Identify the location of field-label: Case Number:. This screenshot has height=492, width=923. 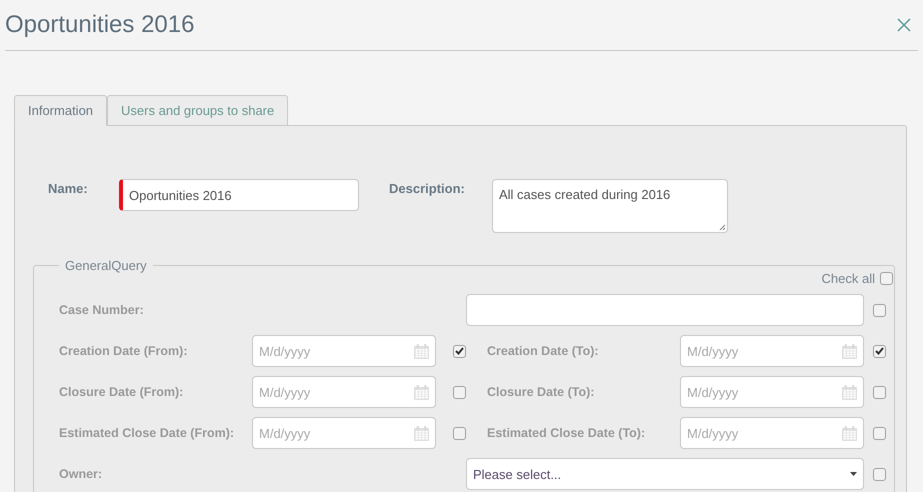
(102, 310).